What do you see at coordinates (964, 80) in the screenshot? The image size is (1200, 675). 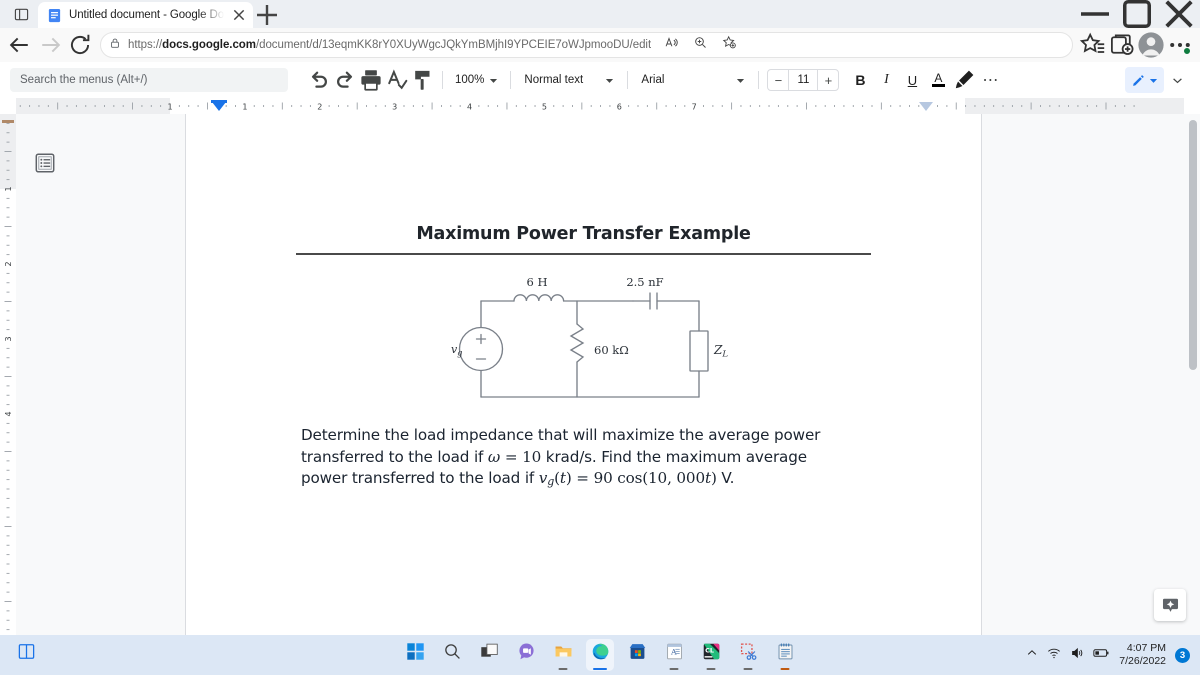 I see `highlight-icon` at bounding box center [964, 80].